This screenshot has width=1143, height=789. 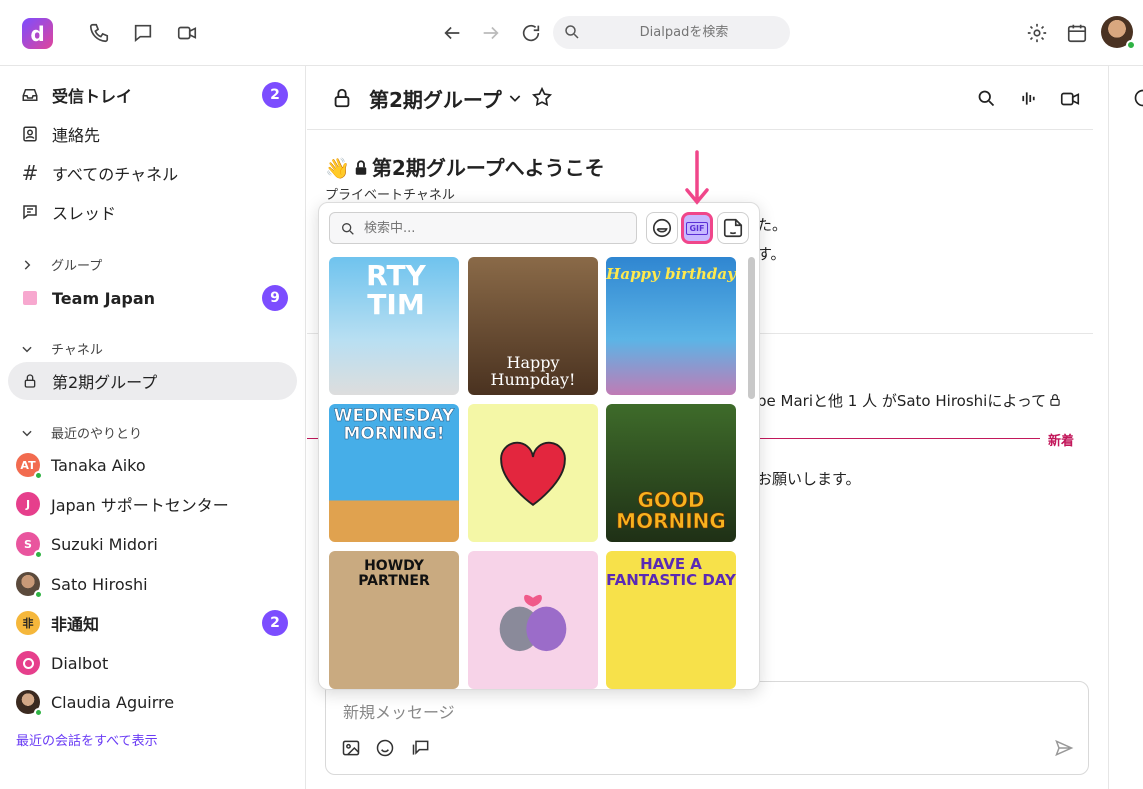 What do you see at coordinates (1077, 33) in the screenshot?
I see `calendar-icon` at bounding box center [1077, 33].